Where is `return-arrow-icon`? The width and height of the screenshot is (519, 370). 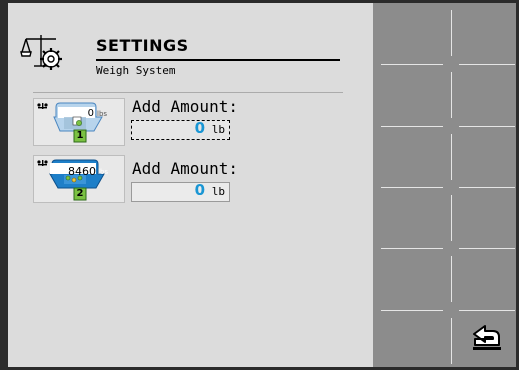 return-arrow-icon is located at coordinates (487, 337).